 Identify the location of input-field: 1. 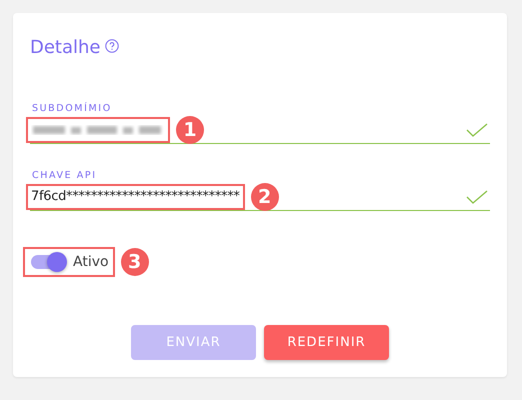
(260, 130).